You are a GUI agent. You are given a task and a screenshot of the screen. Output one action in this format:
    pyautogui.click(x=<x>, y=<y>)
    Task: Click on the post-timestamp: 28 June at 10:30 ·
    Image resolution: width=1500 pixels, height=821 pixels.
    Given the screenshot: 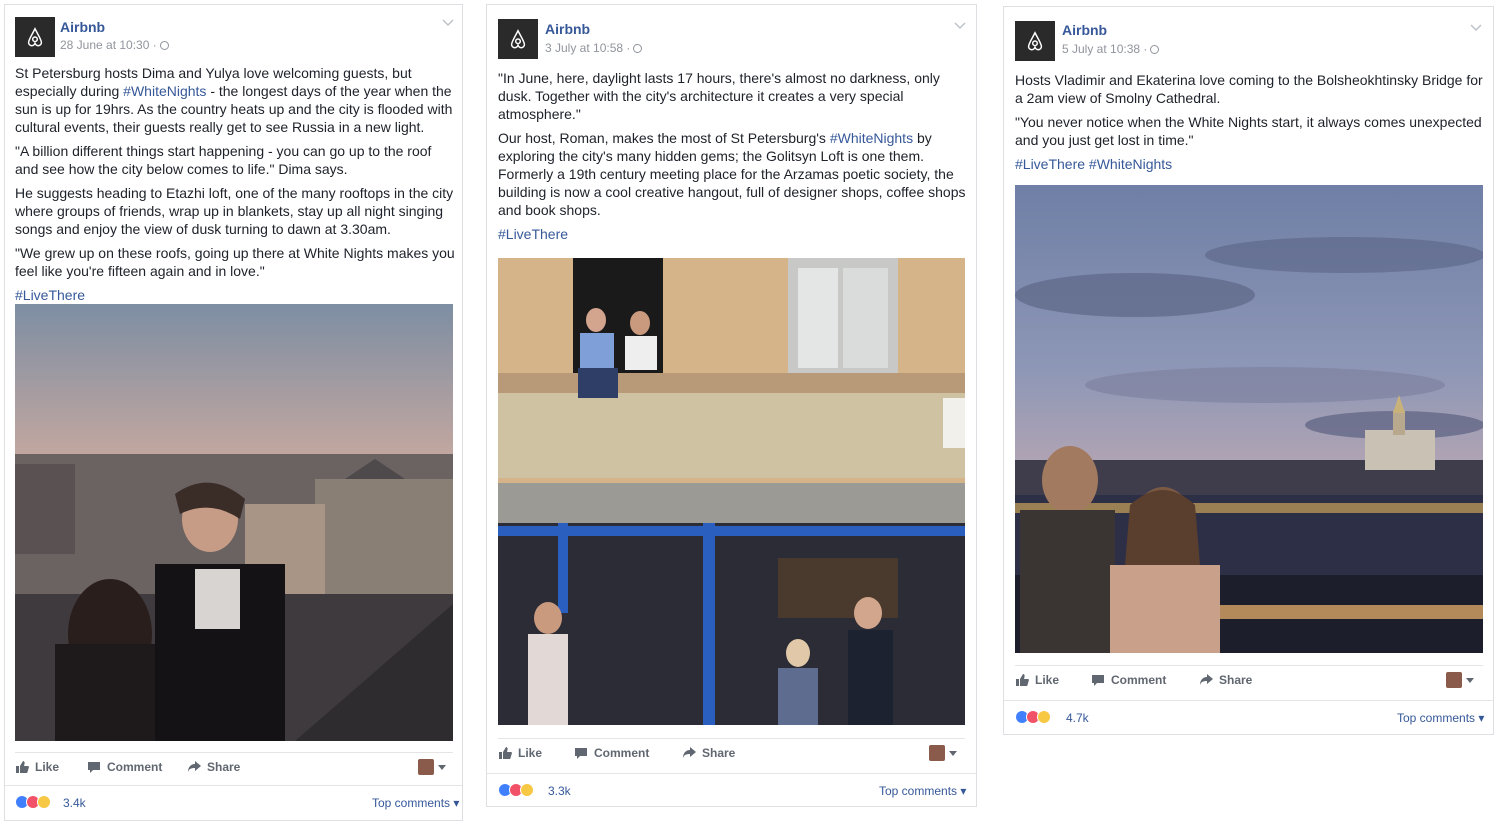 What is the action you would take?
    pyautogui.click(x=114, y=45)
    